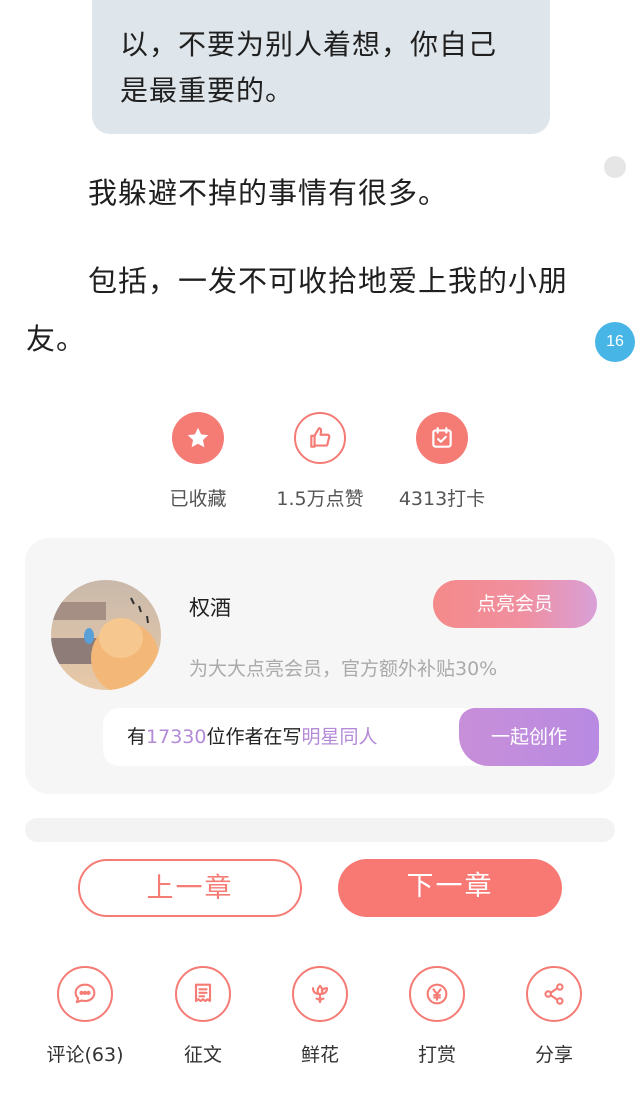  Describe the element at coordinates (529, 737) in the screenshot. I see `write-together-button: 一起创作` at that location.